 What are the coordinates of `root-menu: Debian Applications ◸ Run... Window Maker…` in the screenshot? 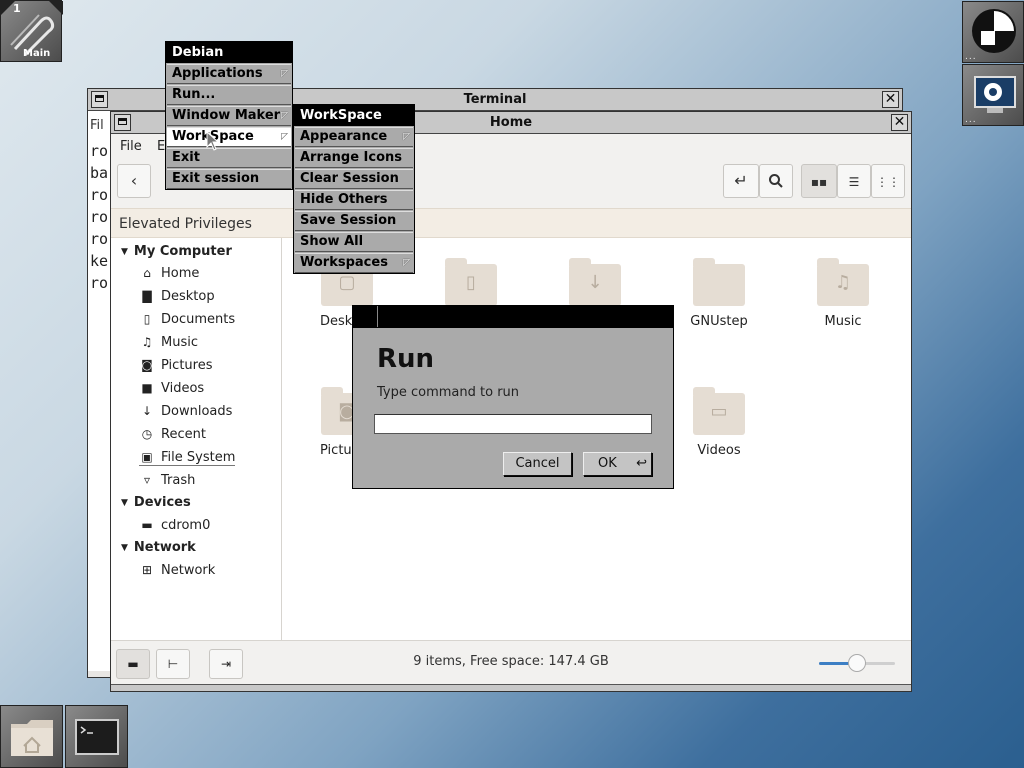 It's located at (229, 115).